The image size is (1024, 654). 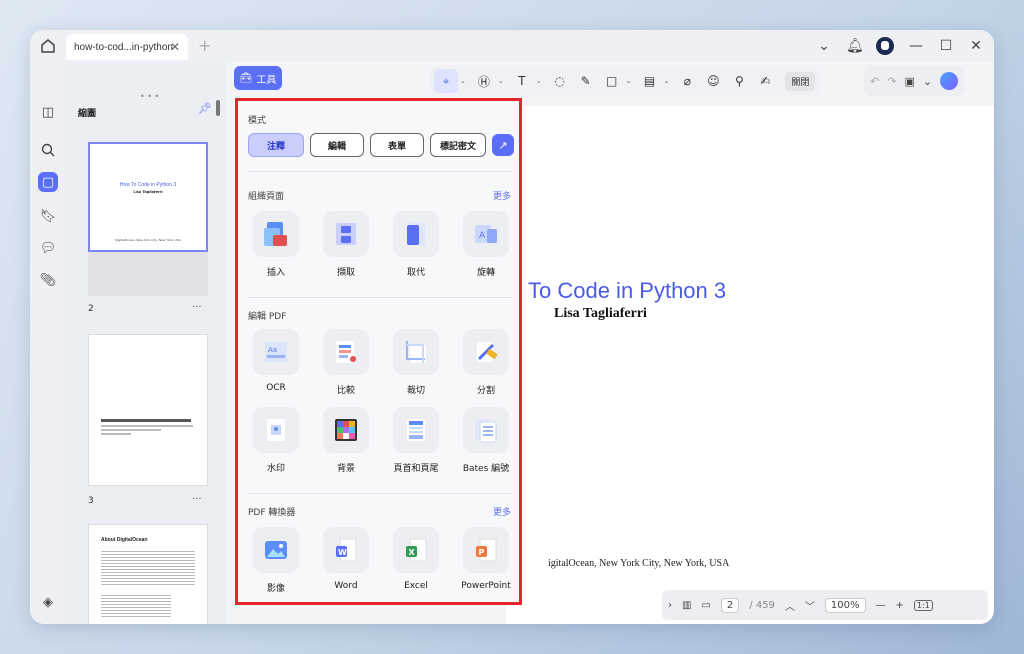 I want to click on presentation-icon: ▭, so click(x=705, y=605).